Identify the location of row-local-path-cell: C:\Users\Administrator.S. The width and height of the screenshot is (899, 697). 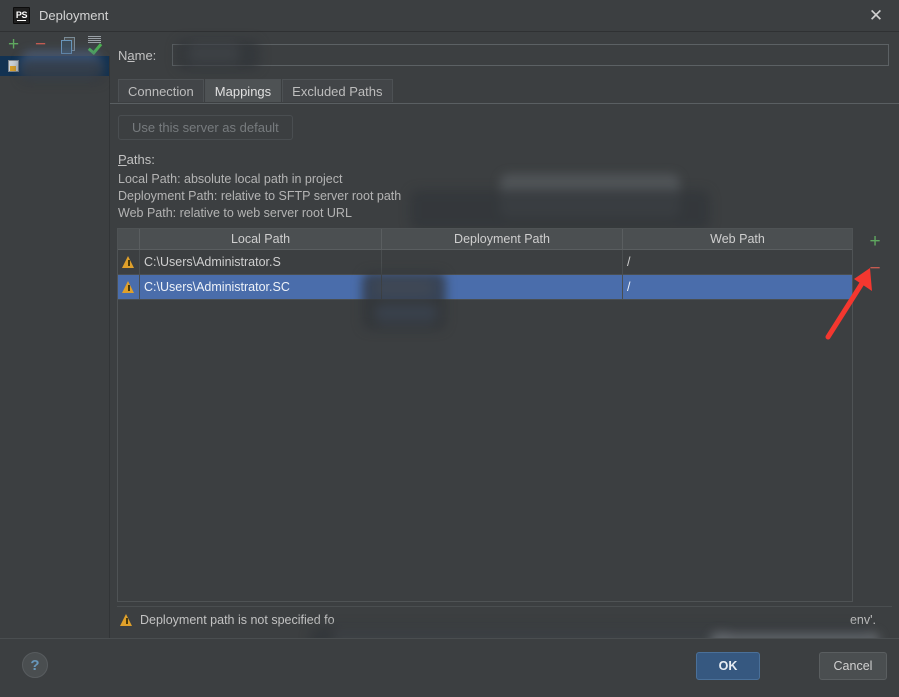
(261, 262).